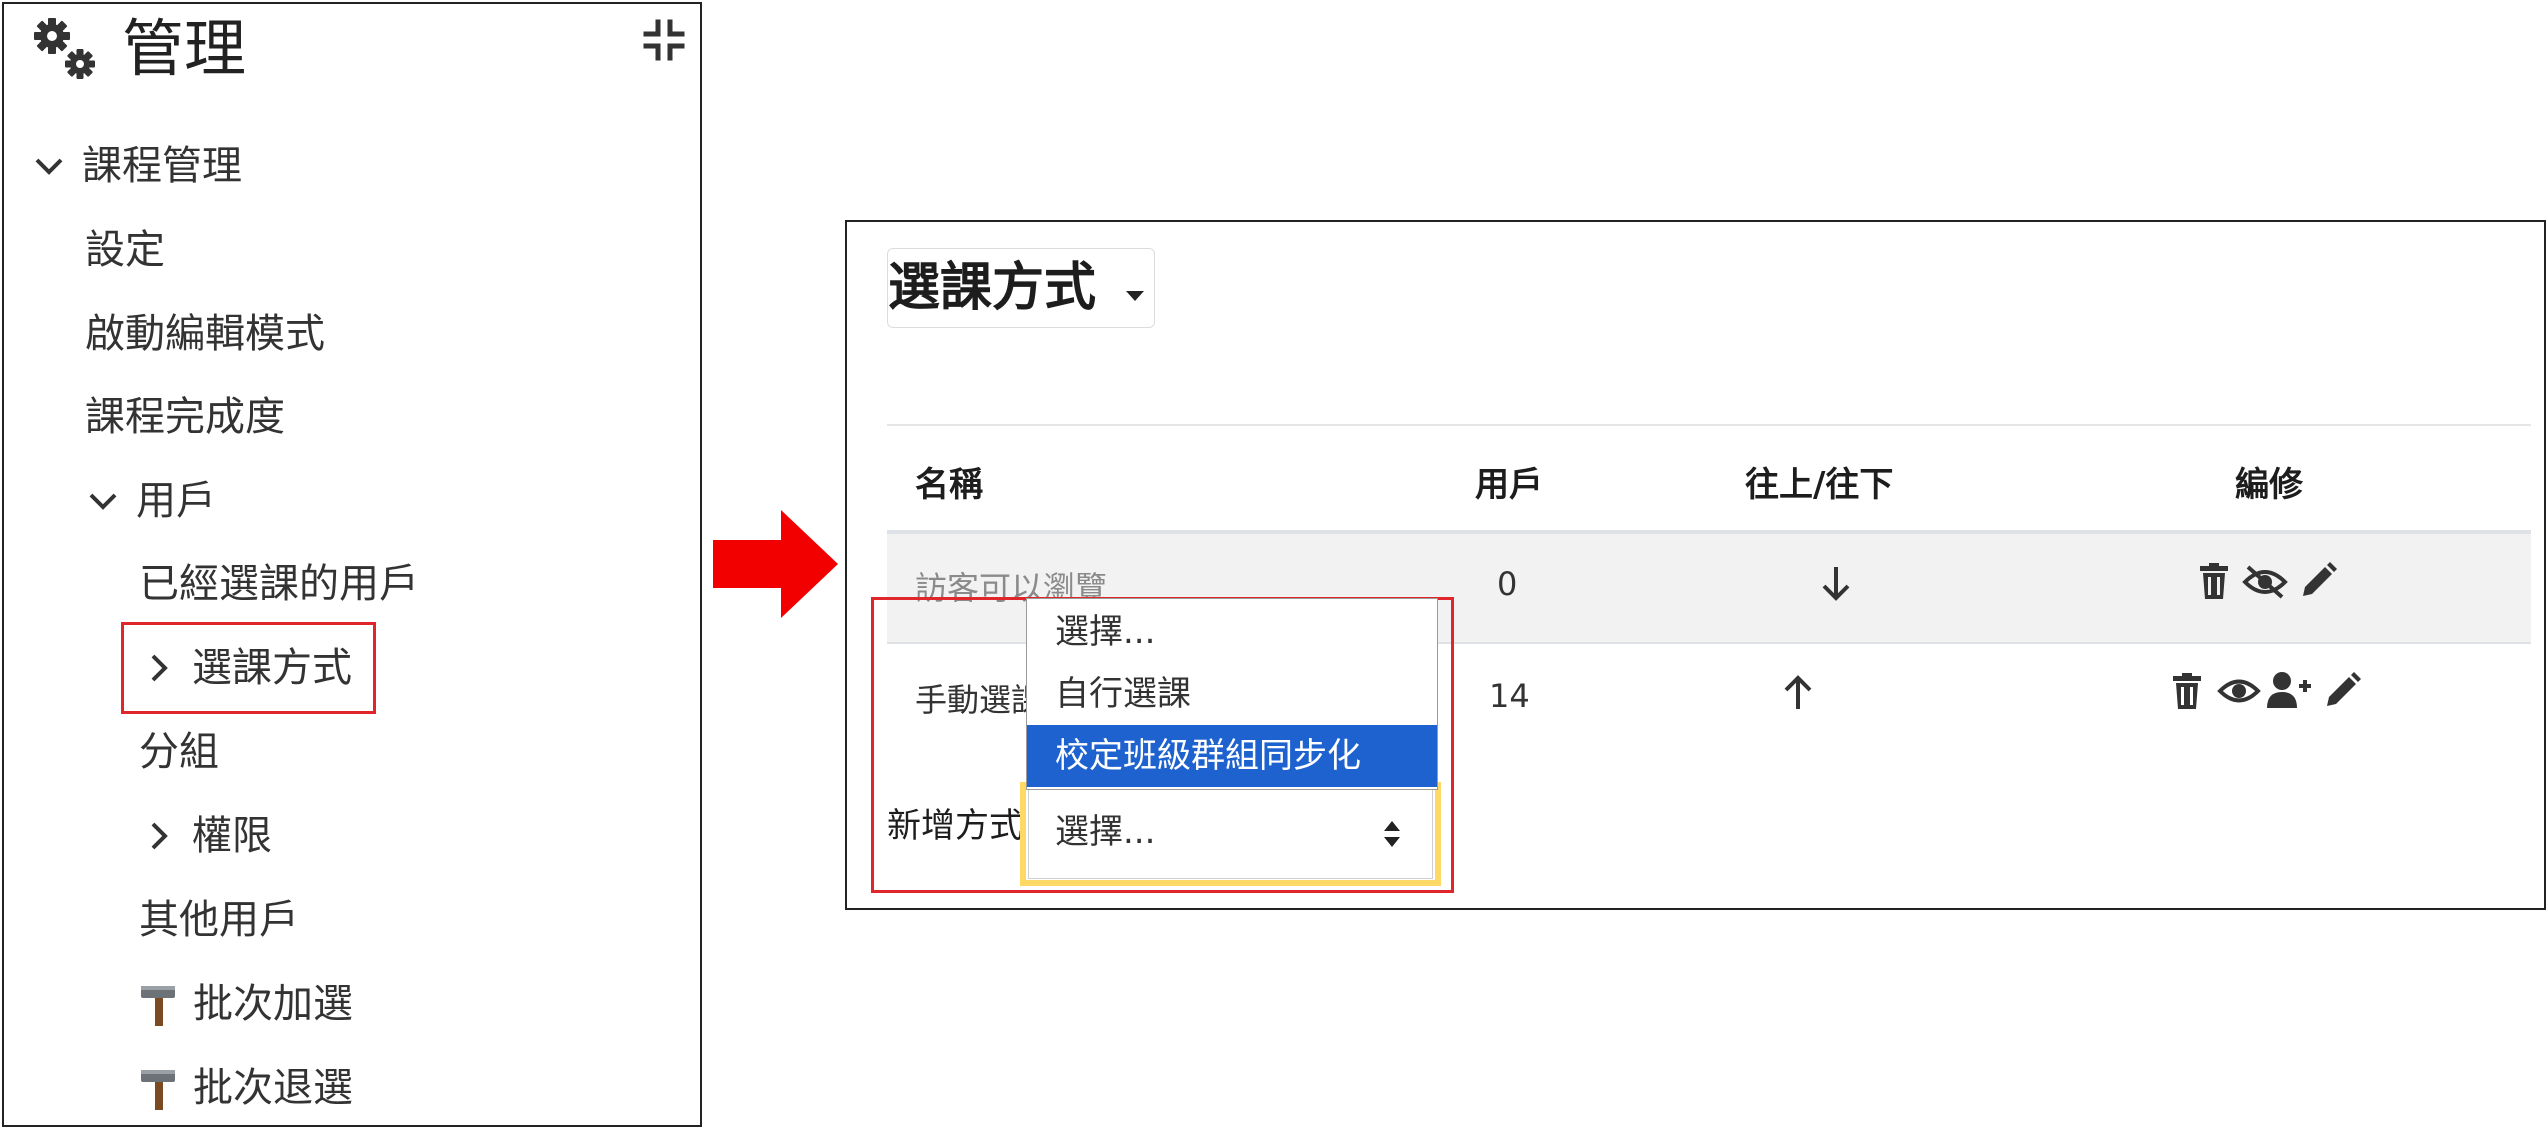 The height and width of the screenshot is (1131, 2548). I want to click on nav-enrolled-users-label: 已經選課的用戶, so click(279, 584).